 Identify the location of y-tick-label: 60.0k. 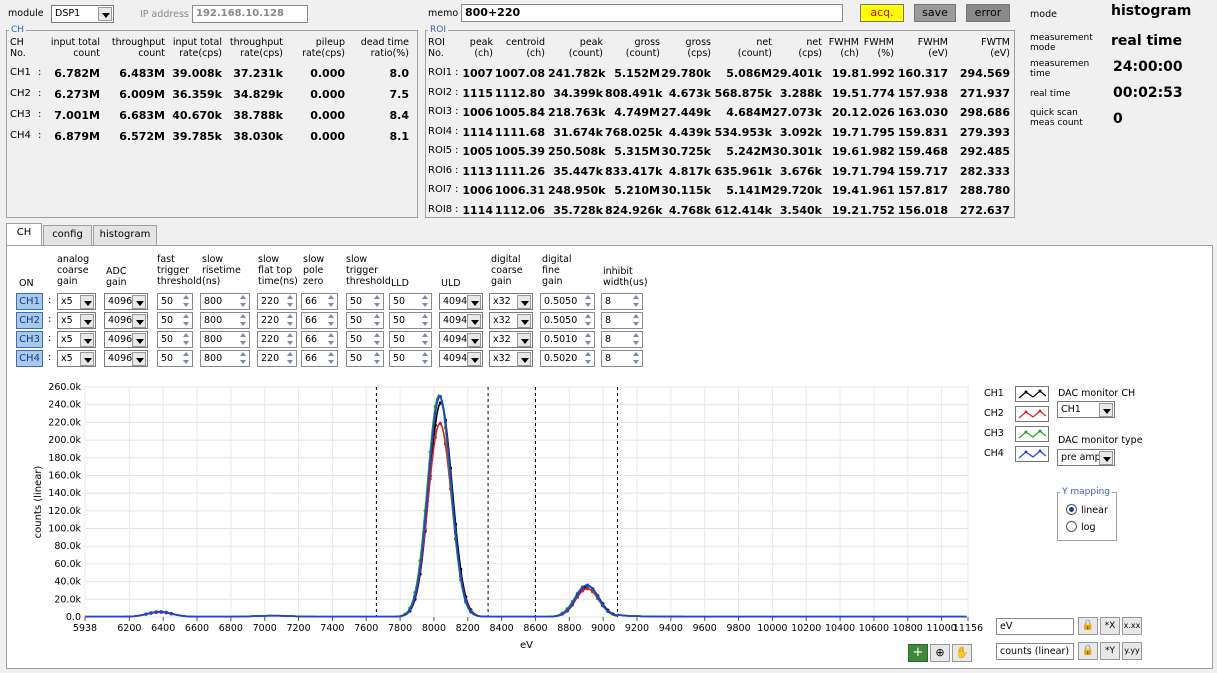
(67, 564).